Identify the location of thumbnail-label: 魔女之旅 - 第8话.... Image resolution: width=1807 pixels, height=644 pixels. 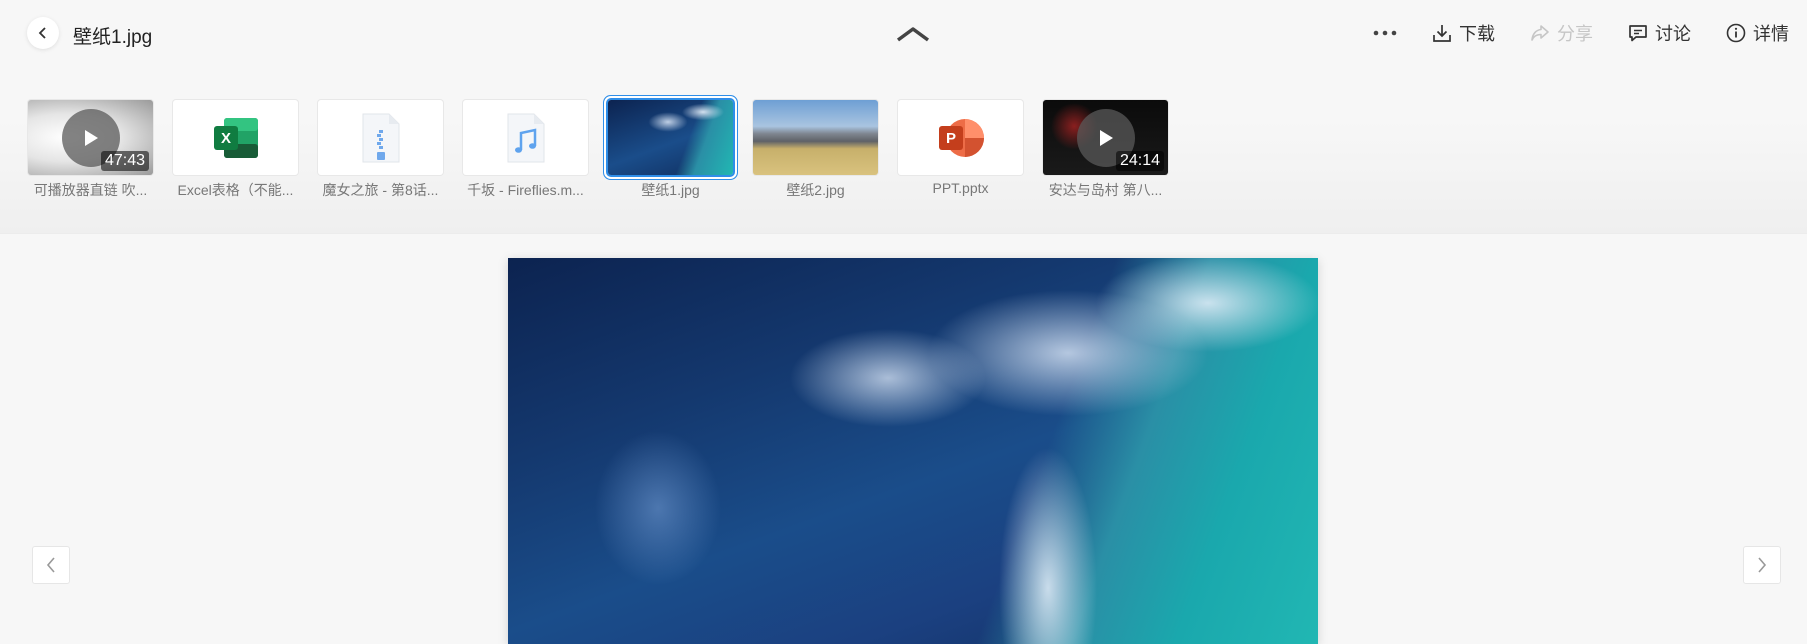
(380, 190).